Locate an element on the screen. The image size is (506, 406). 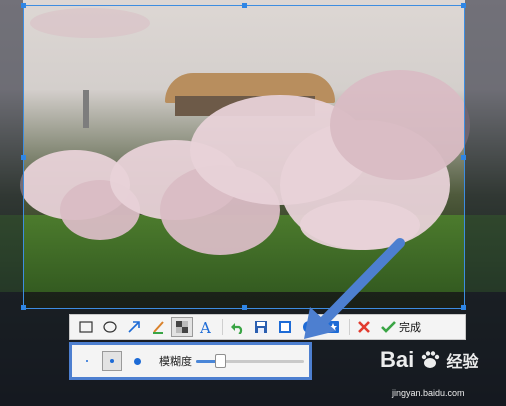
medium-dot-icon is located at coordinates (112, 361).